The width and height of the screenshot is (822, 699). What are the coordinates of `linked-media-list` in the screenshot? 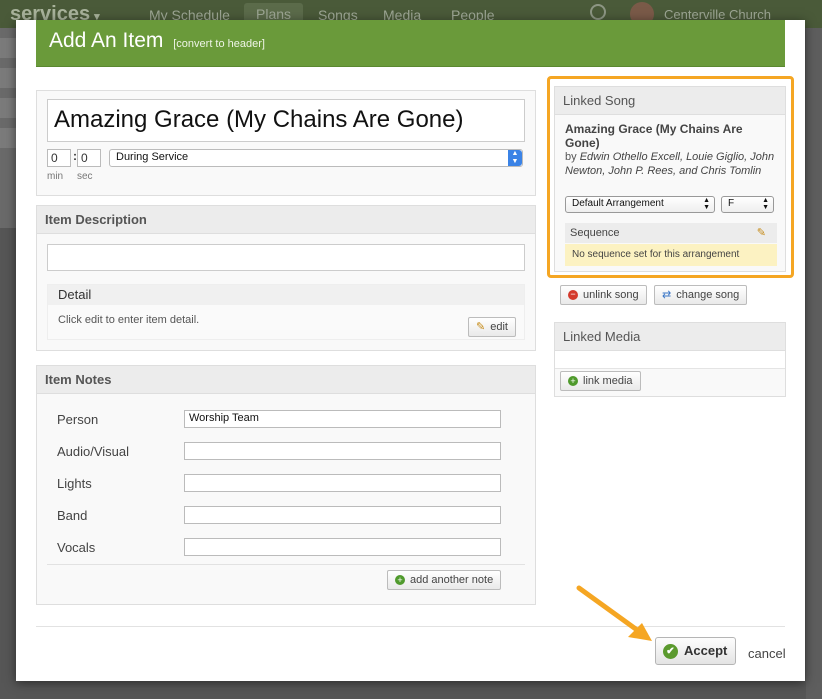 It's located at (670, 360).